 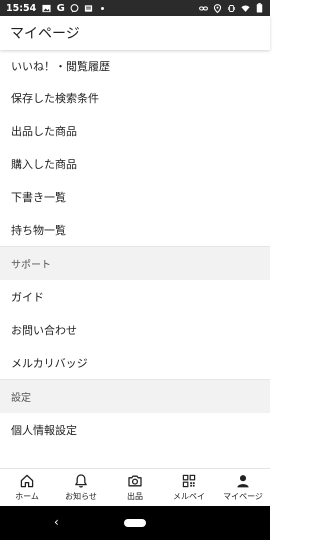 I want to click on system-nav-bar: ‹, so click(x=135, y=523).